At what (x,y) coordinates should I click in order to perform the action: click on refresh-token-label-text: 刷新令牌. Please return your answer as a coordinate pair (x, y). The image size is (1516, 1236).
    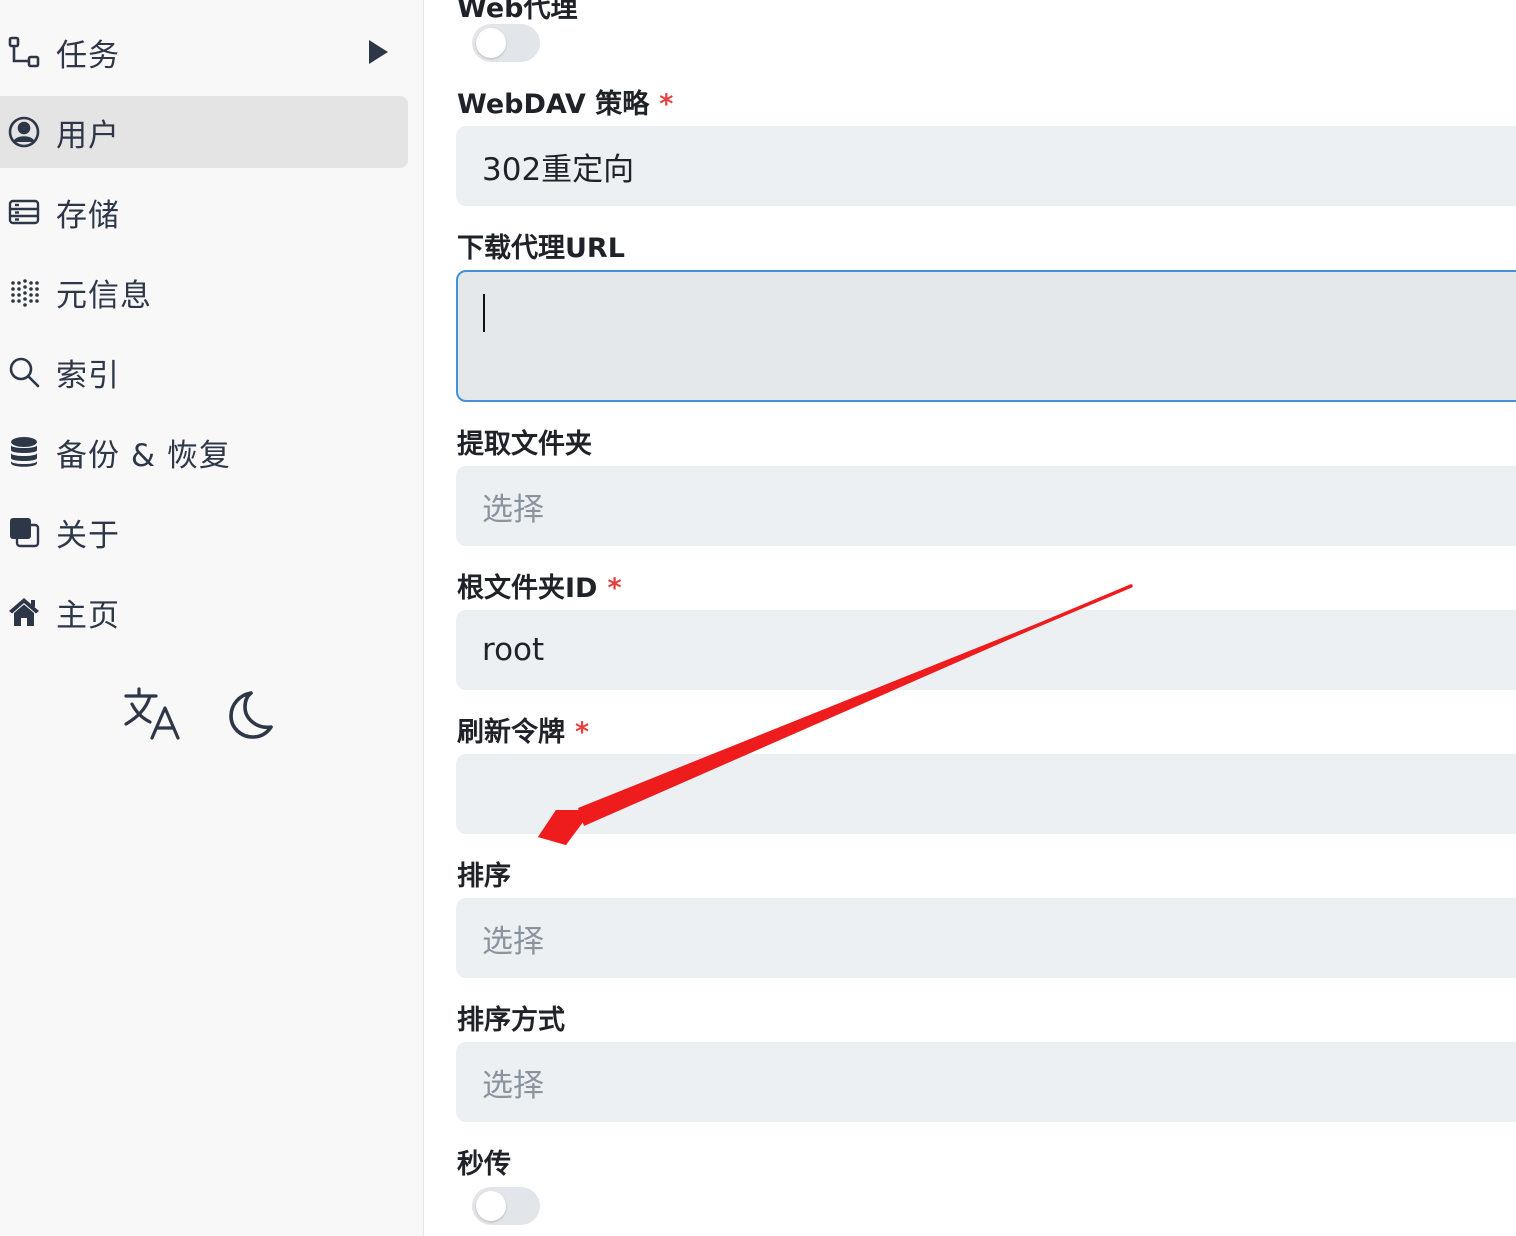
    Looking at the image, I should click on (511, 732).